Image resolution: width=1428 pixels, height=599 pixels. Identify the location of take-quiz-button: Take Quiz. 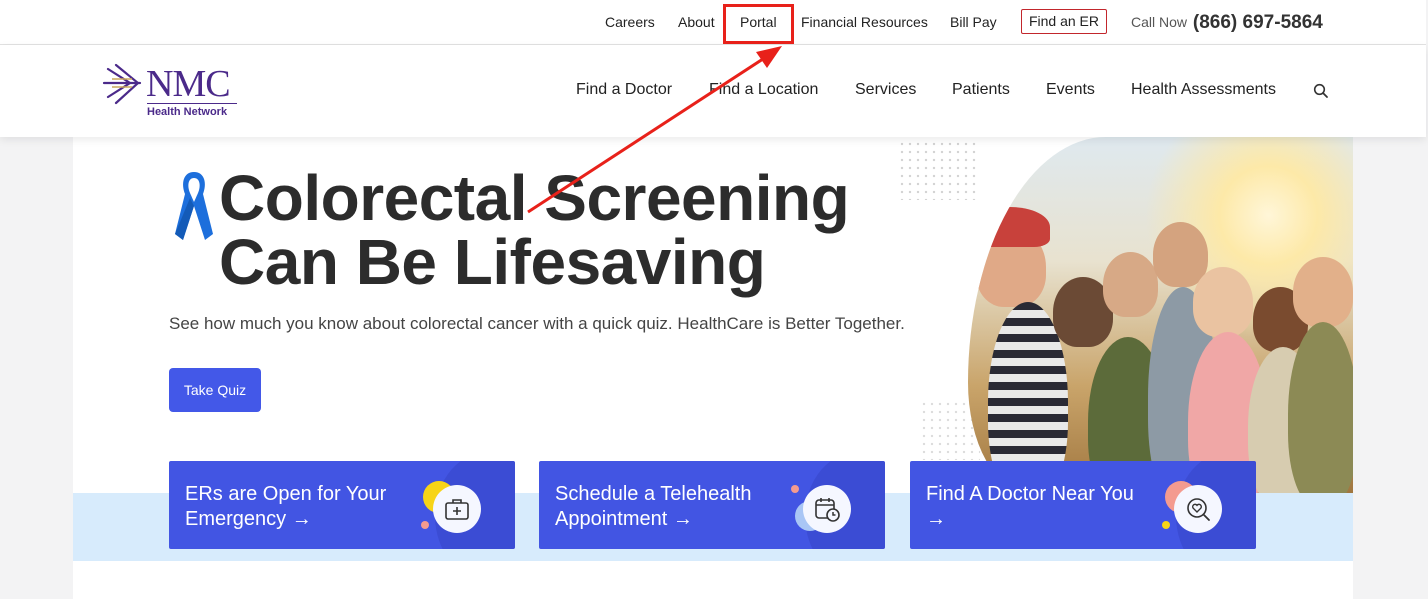
(215, 390).